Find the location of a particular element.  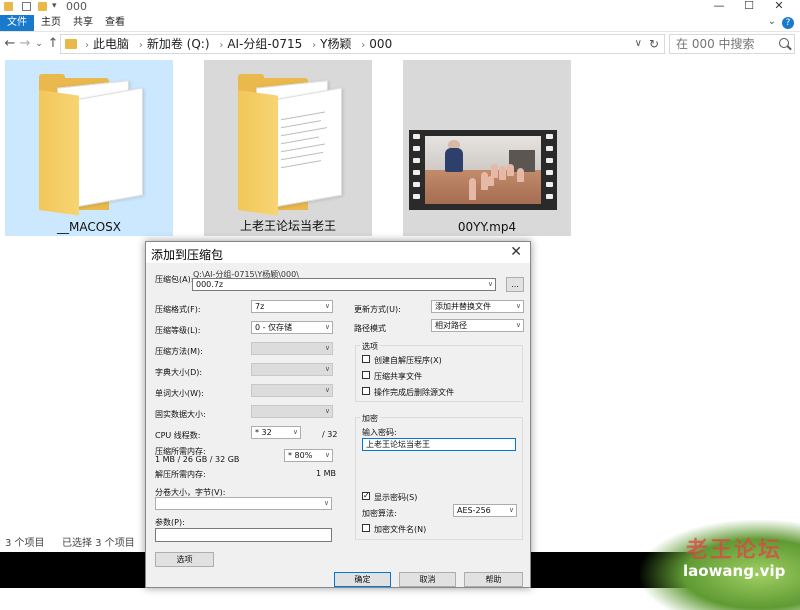

expand-ribbon-icon: ⌄ is located at coordinates (772, 21).